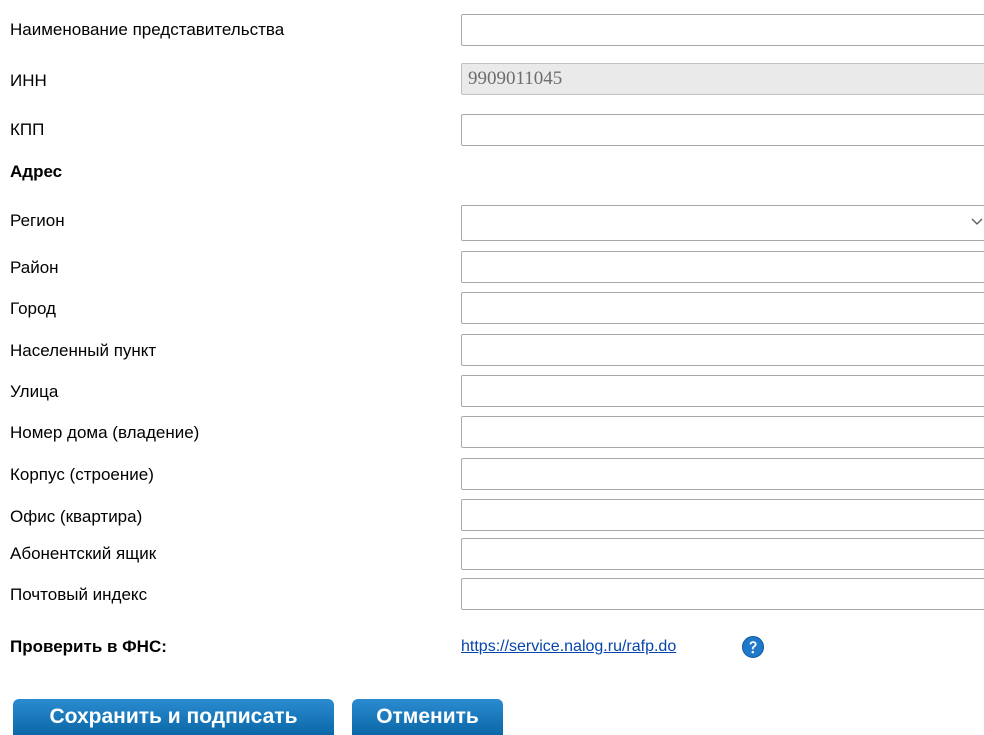 Image resolution: width=984 pixels, height=735 pixels. Describe the element at coordinates (76, 516) in the screenshot. I see `office-label: Офис (квартира)` at that location.